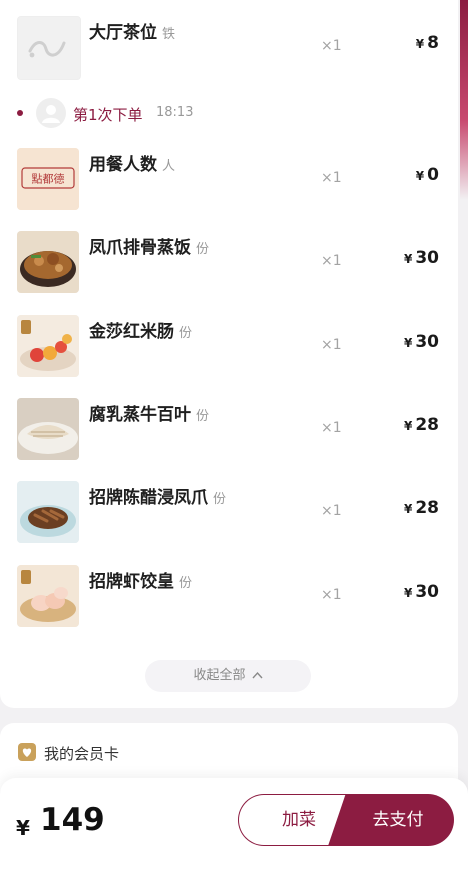 The image size is (468, 870). Describe the element at coordinates (219, 675) in the screenshot. I see `collapse-all-label: 收起全部` at that location.